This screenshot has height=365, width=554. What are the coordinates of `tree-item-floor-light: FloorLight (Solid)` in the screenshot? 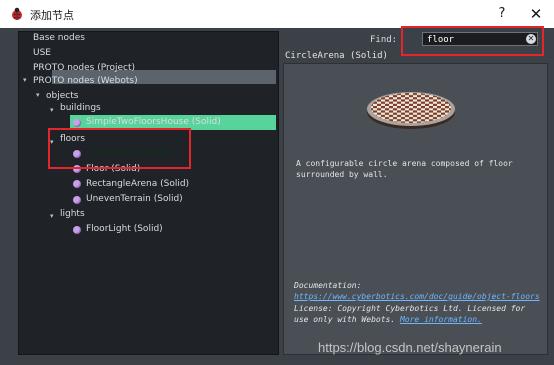 It's located at (124, 229).